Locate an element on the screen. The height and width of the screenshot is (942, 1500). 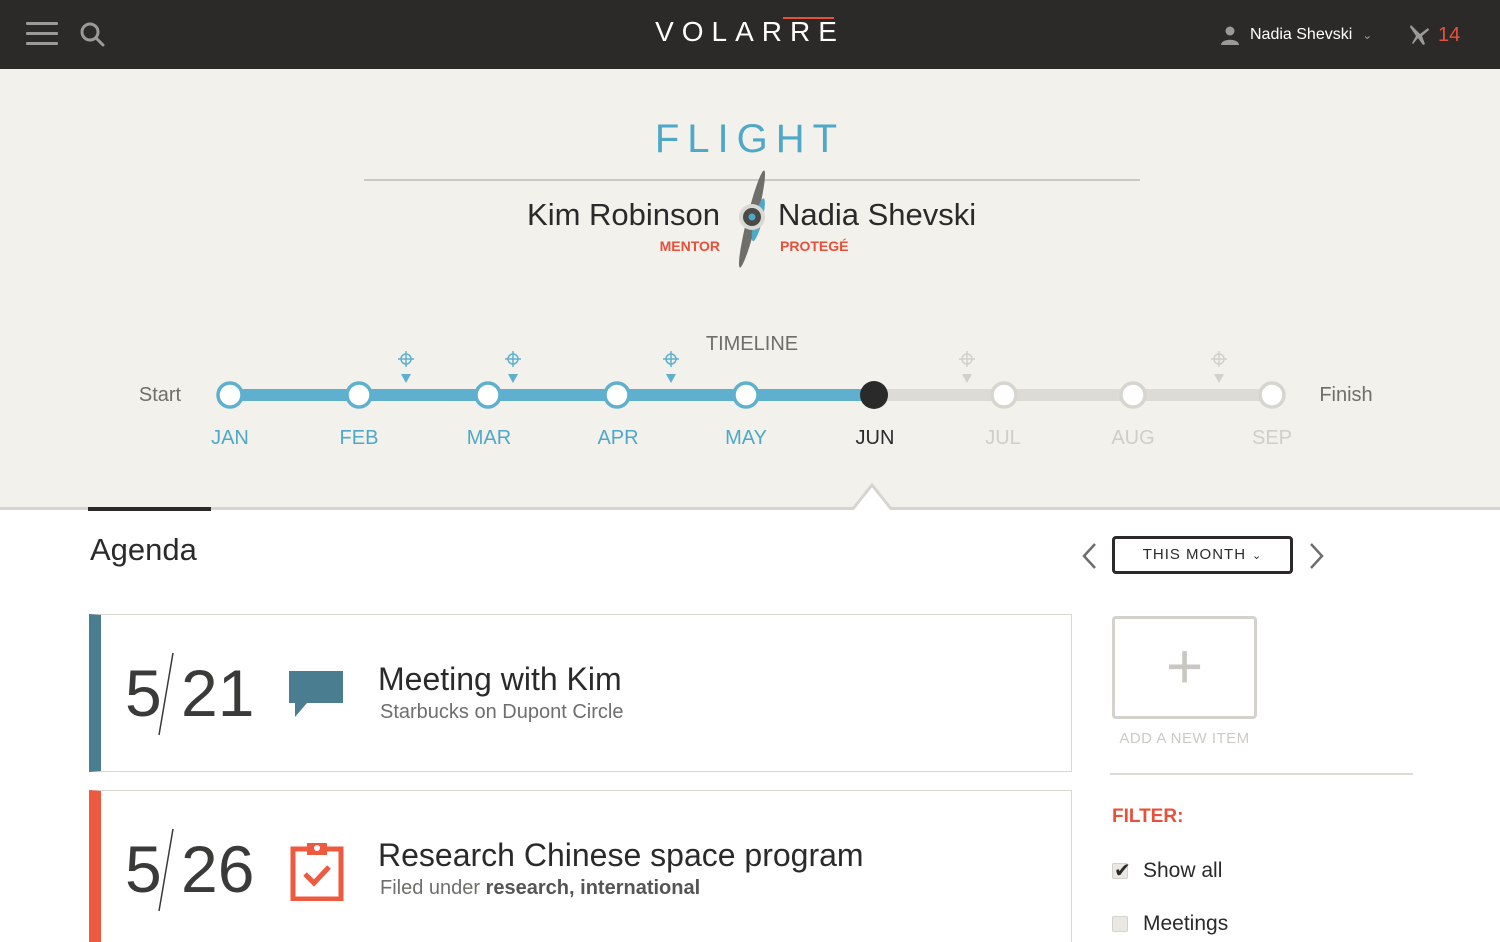
plane-icon is located at coordinates (1419, 35).